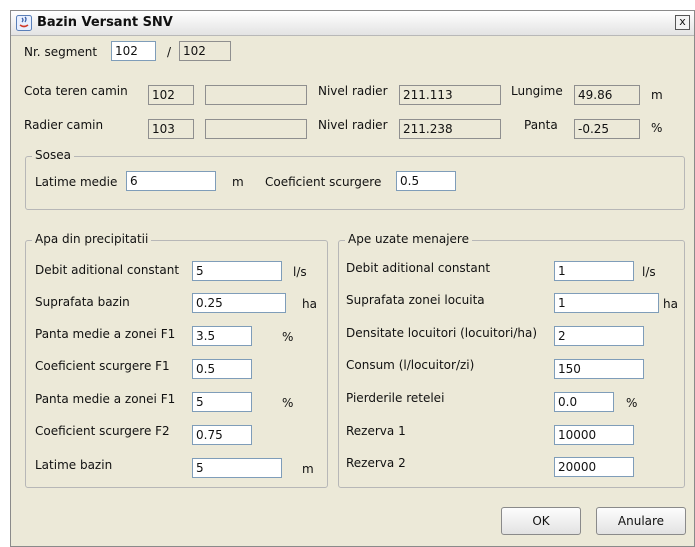  Describe the element at coordinates (442, 333) in the screenshot. I see `densitate-locuitori-label: Densitate locuitori (locuitori/ha)` at that location.